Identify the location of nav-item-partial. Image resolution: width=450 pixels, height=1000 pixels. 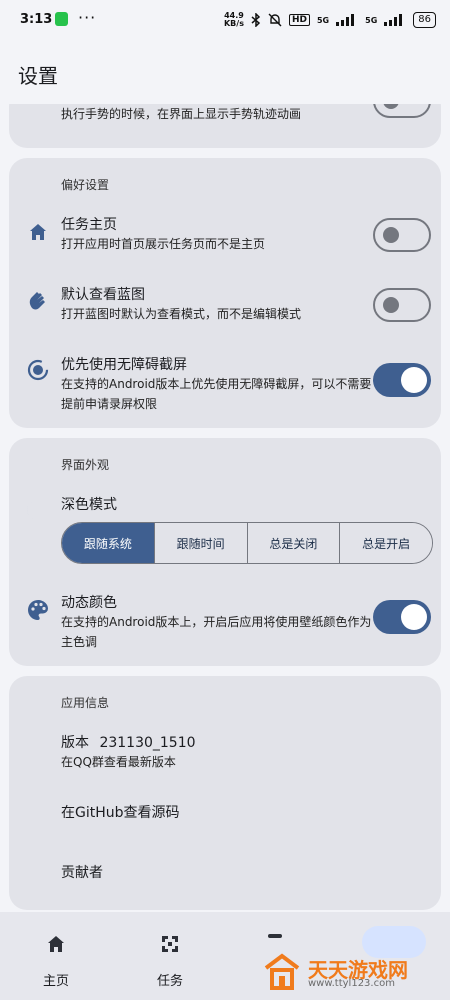
(275, 936).